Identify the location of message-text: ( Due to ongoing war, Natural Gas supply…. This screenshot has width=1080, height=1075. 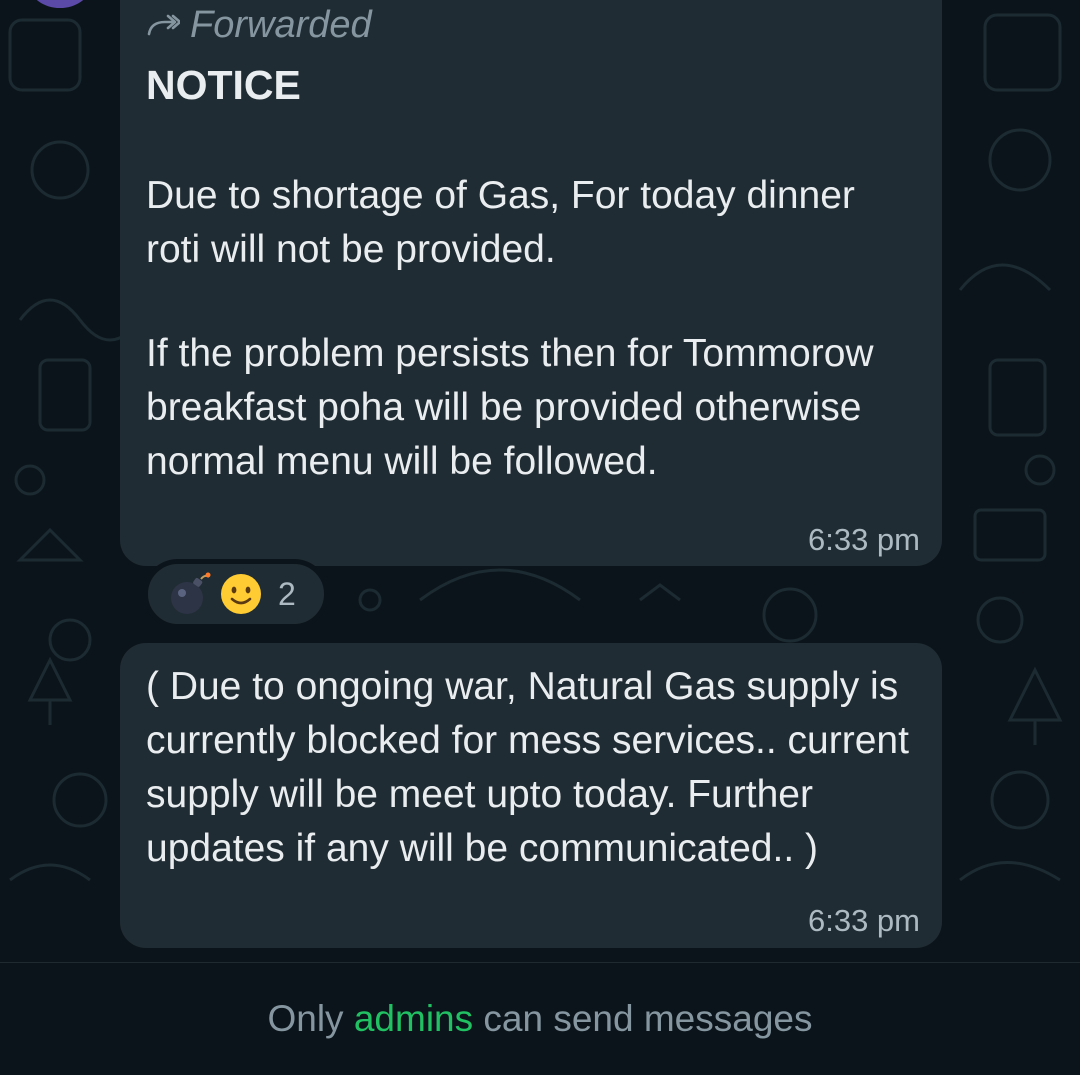
(527, 767).